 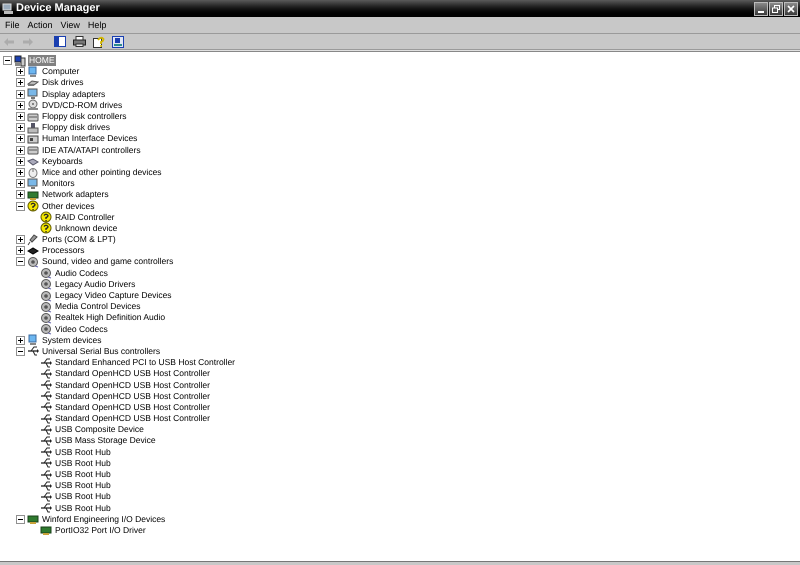 What do you see at coordinates (91, 150) in the screenshot?
I see `tree-item: IDE ATA/ATAPI controllers` at bounding box center [91, 150].